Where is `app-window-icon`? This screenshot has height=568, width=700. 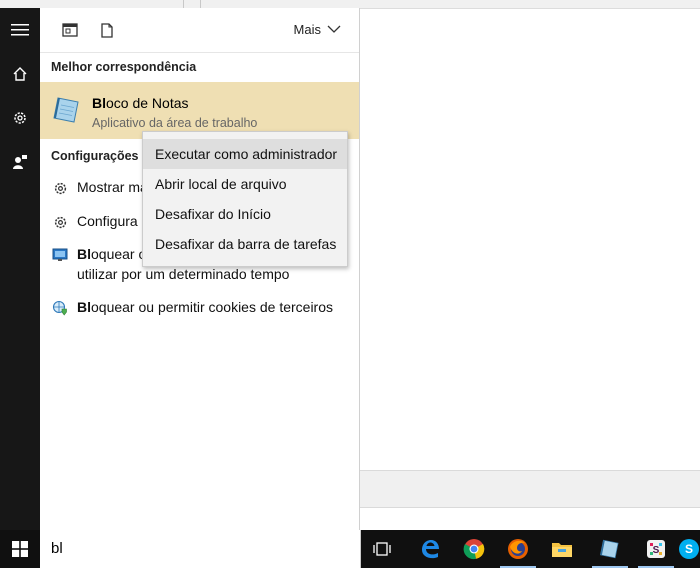 app-window-icon is located at coordinates (70, 30).